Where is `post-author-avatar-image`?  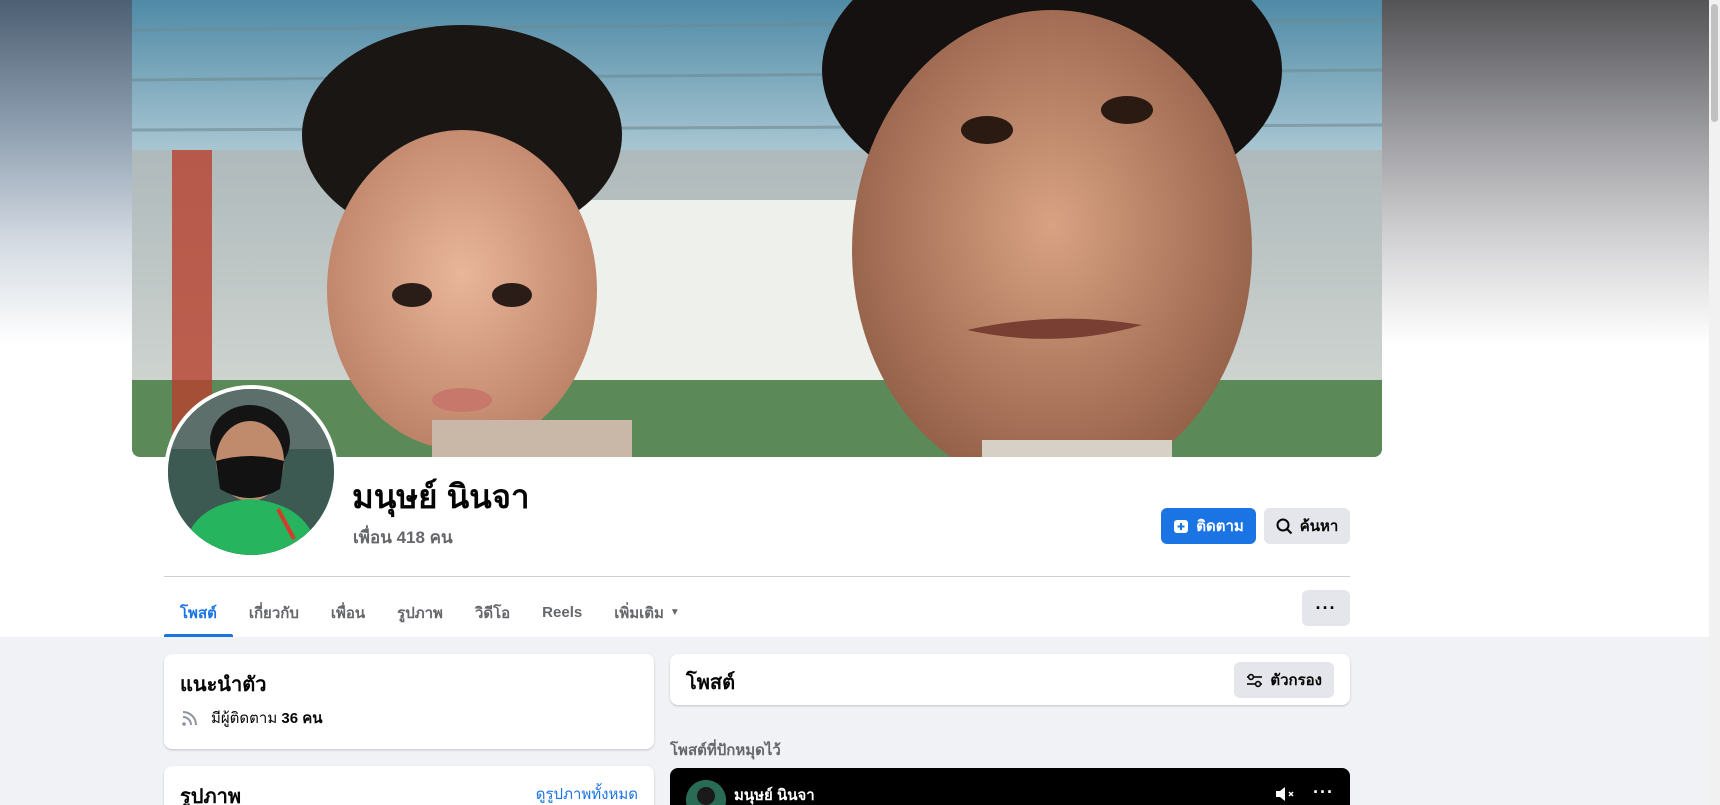 post-author-avatar-image is located at coordinates (706, 792).